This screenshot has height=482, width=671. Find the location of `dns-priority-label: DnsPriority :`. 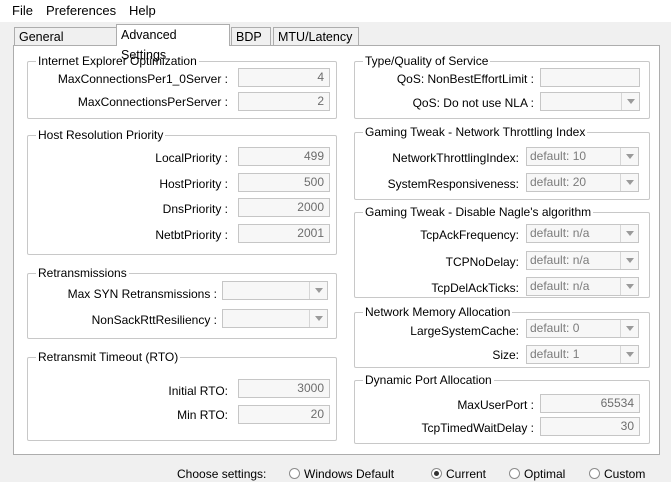

dns-priority-label: DnsPriority : is located at coordinates (195, 209).